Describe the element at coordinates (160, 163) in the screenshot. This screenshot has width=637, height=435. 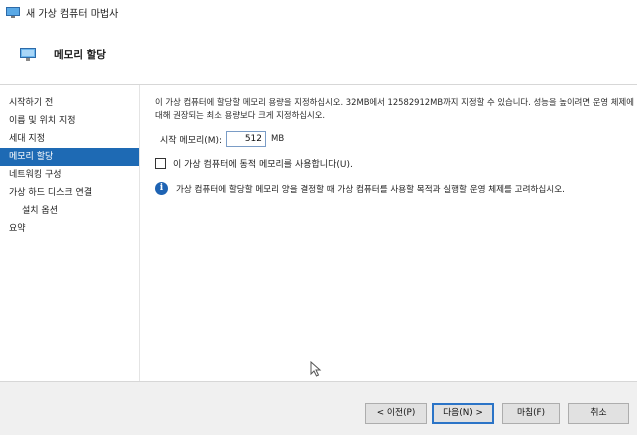
I see `dynamic-memory-checkbox` at that location.